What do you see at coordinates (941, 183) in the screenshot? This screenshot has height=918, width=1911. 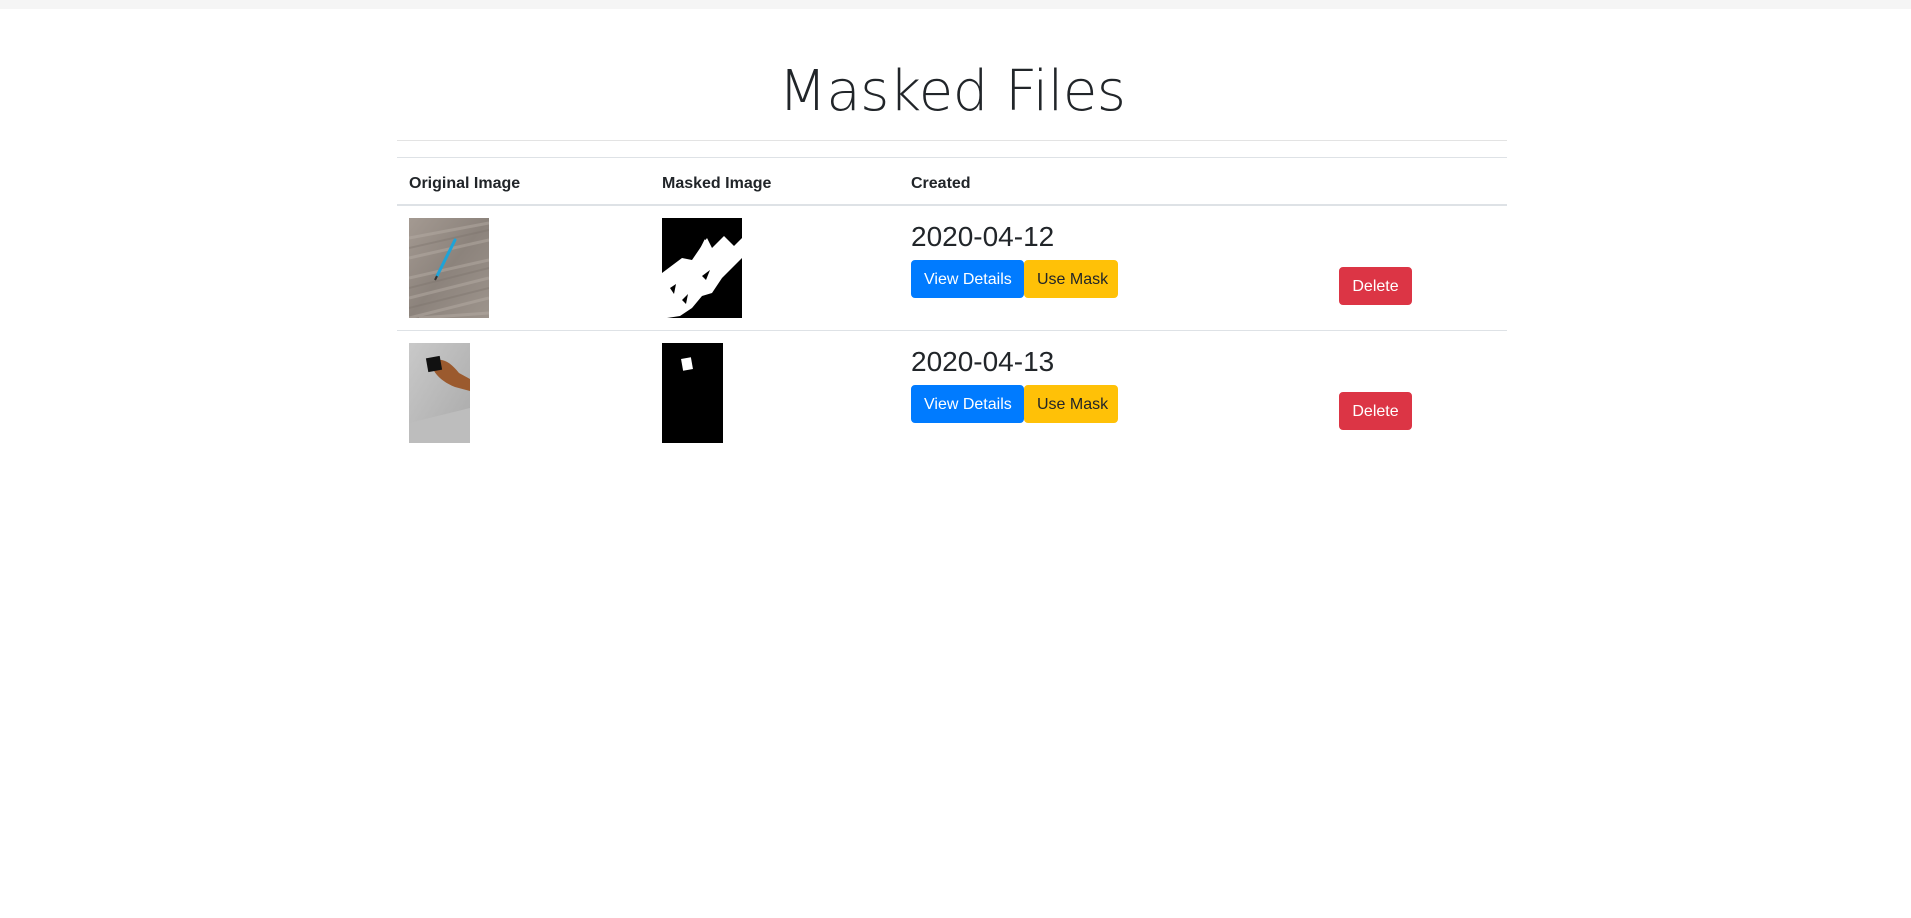 I see `header-created: Created` at bounding box center [941, 183].